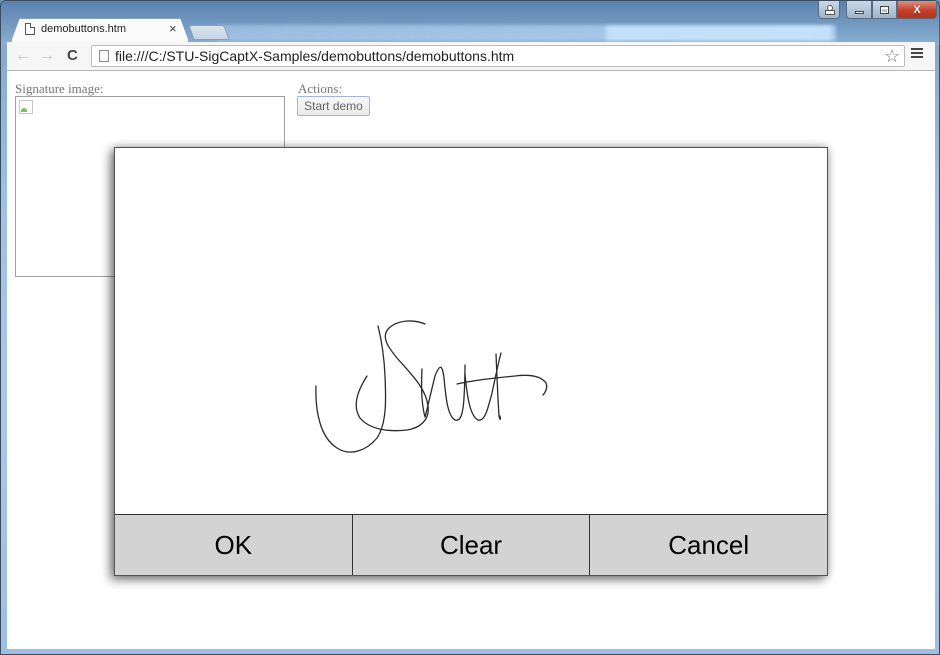 This screenshot has width=940, height=655. I want to click on arrow-right-icon: →, so click(47, 56).